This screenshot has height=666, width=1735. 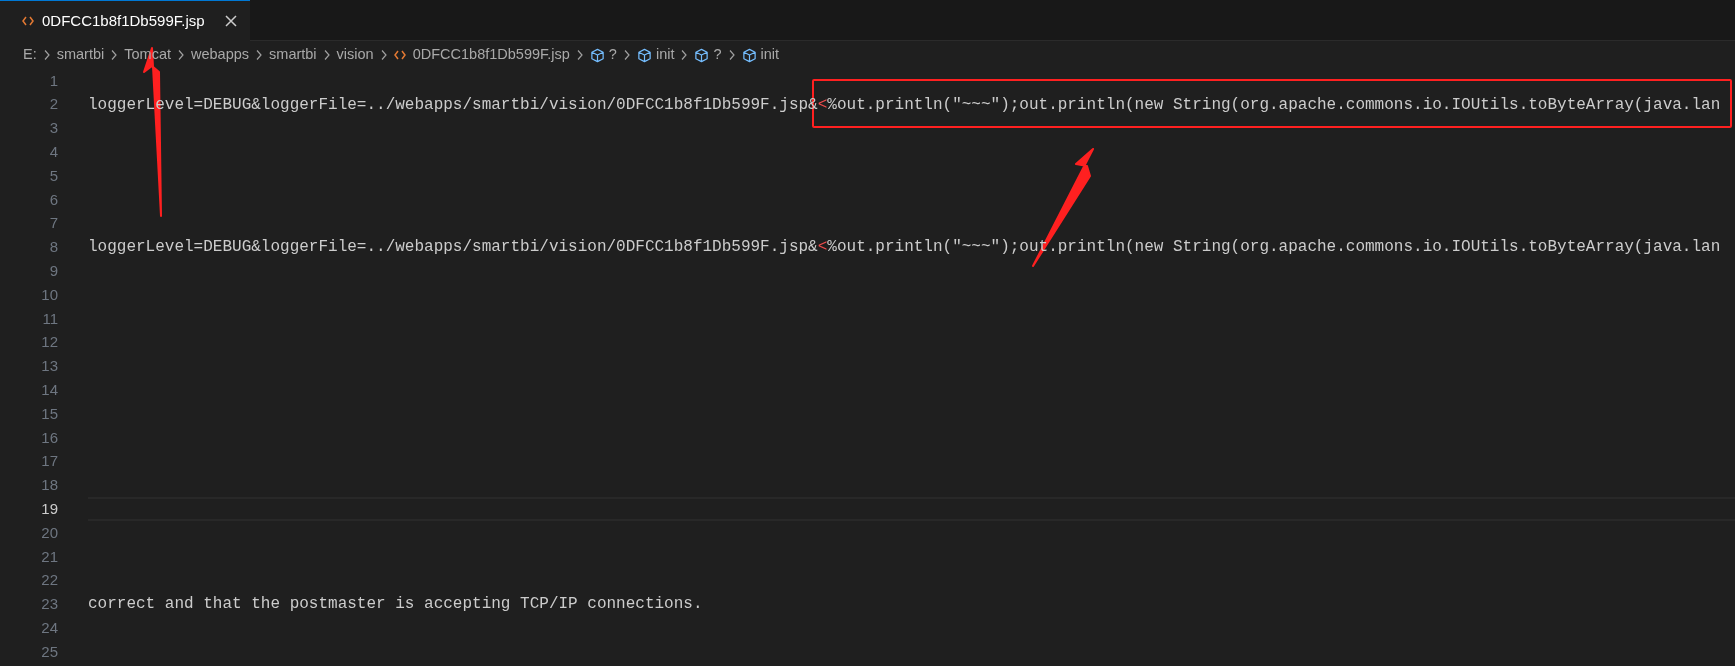 What do you see at coordinates (53, 152) in the screenshot?
I see `line-number: 4` at bounding box center [53, 152].